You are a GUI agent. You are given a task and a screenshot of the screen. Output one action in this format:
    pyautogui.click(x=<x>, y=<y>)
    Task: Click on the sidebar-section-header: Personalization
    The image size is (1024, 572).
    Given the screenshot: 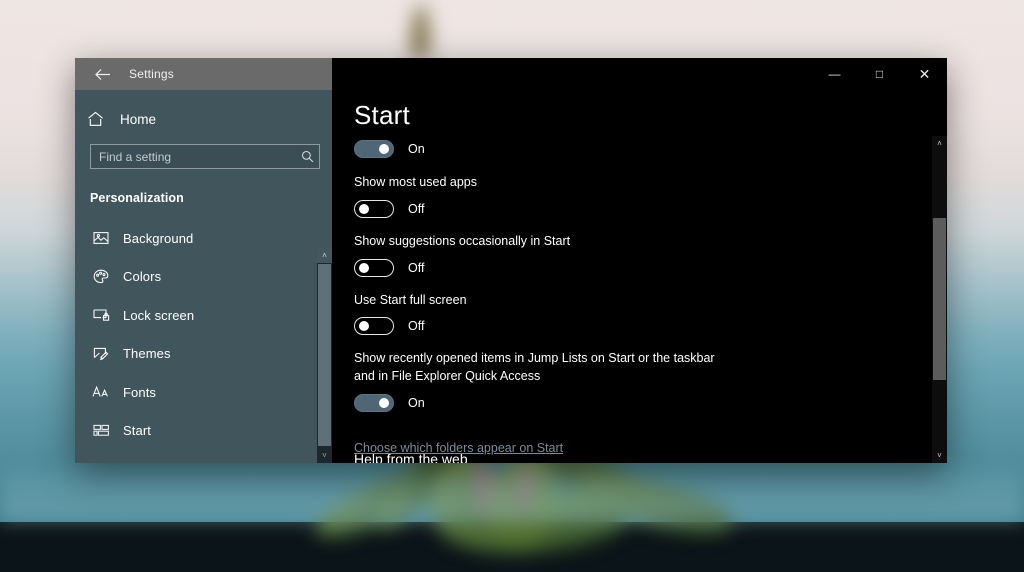 What is the action you would take?
    pyautogui.click(x=137, y=198)
    